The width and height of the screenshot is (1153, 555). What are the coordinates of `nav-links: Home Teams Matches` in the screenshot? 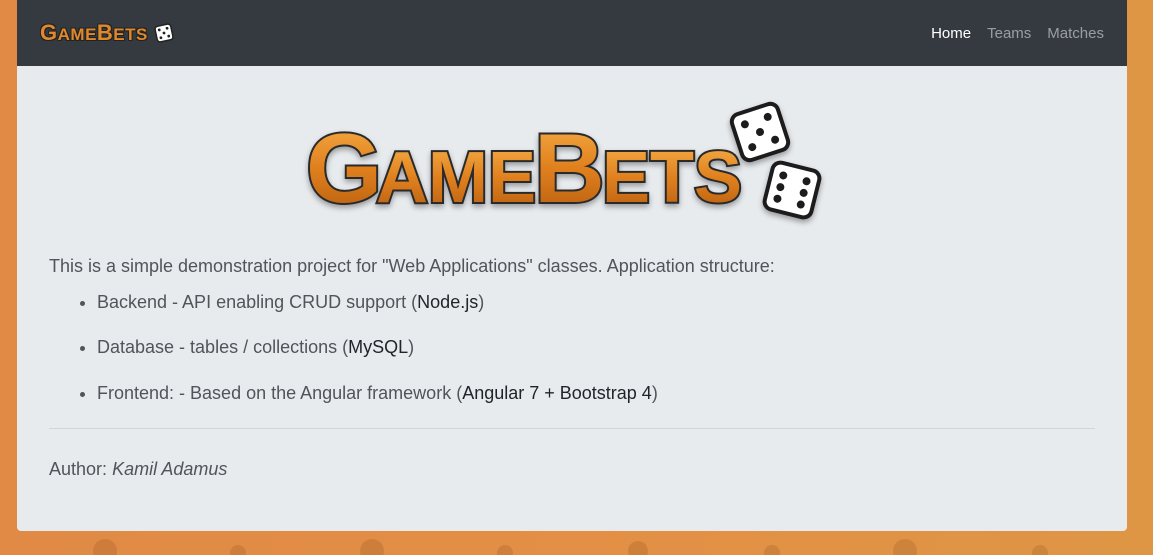 It's located at (1017, 33).